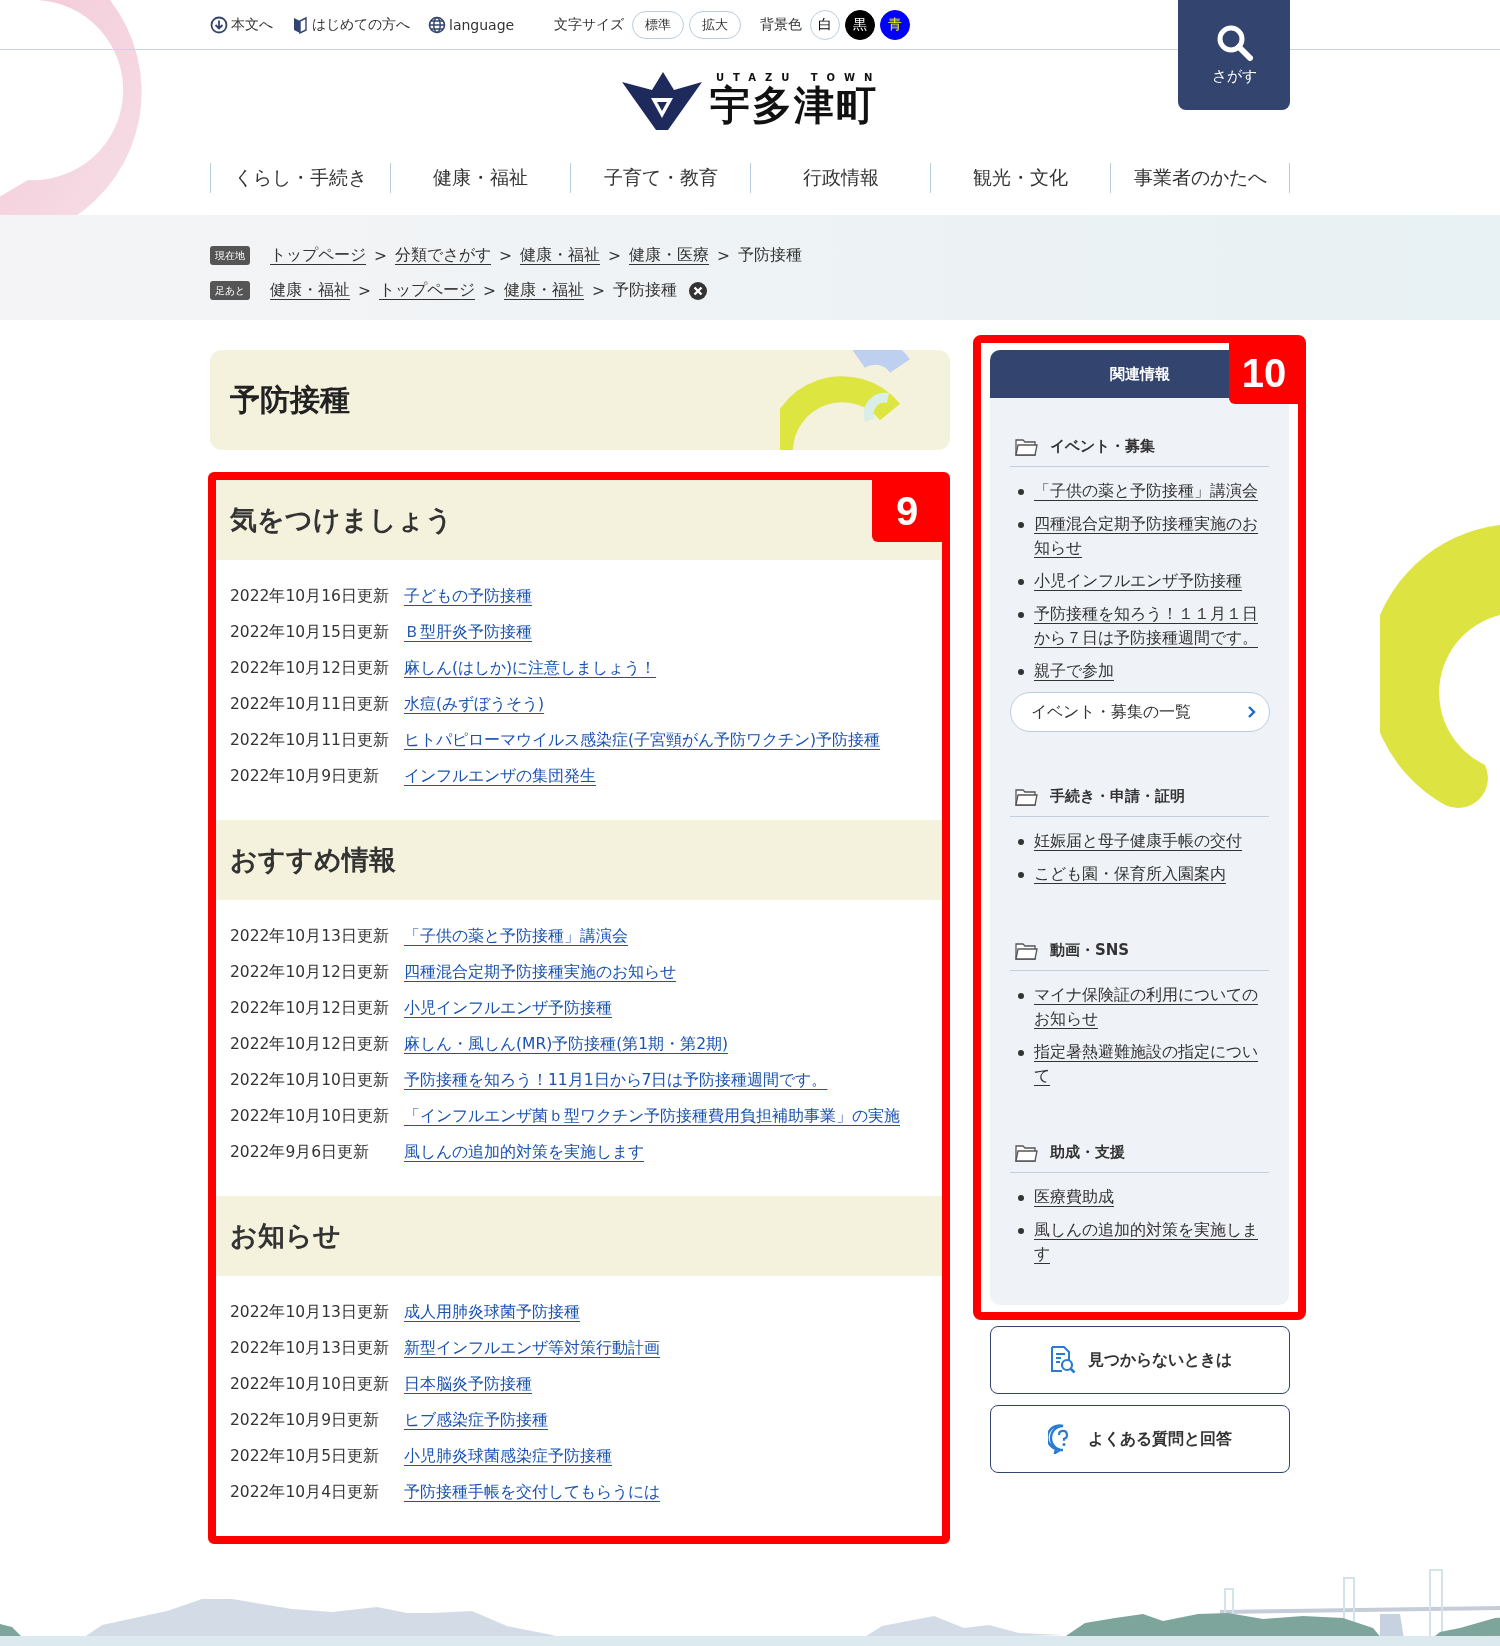  What do you see at coordinates (305, 776) in the screenshot?
I see `update-date: 2022年10月9日更新` at bounding box center [305, 776].